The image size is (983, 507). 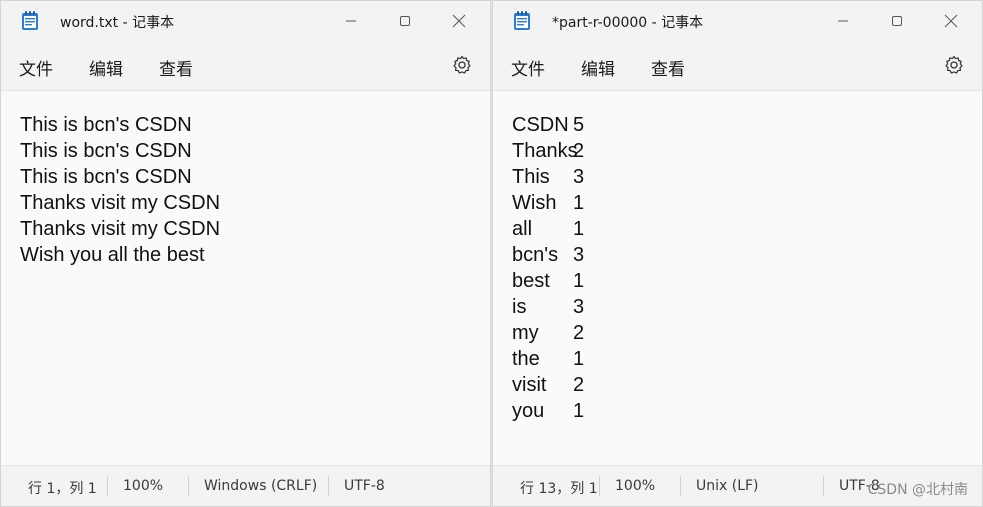 I want to click on watermark: CSDN @北村南, so click(x=917, y=490).